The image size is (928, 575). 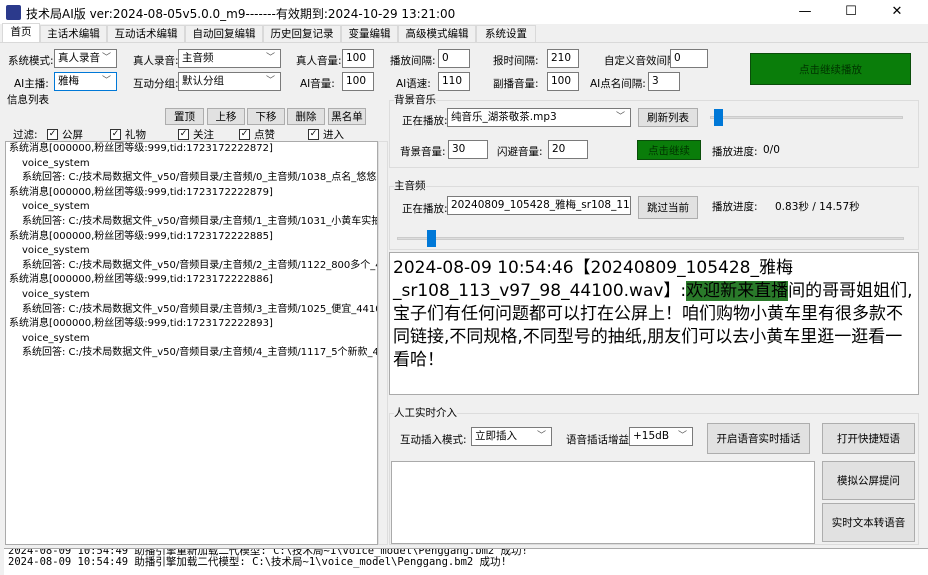 I want to click on filter-enter-checkbox: ✓ 进入, so click(x=326, y=134).